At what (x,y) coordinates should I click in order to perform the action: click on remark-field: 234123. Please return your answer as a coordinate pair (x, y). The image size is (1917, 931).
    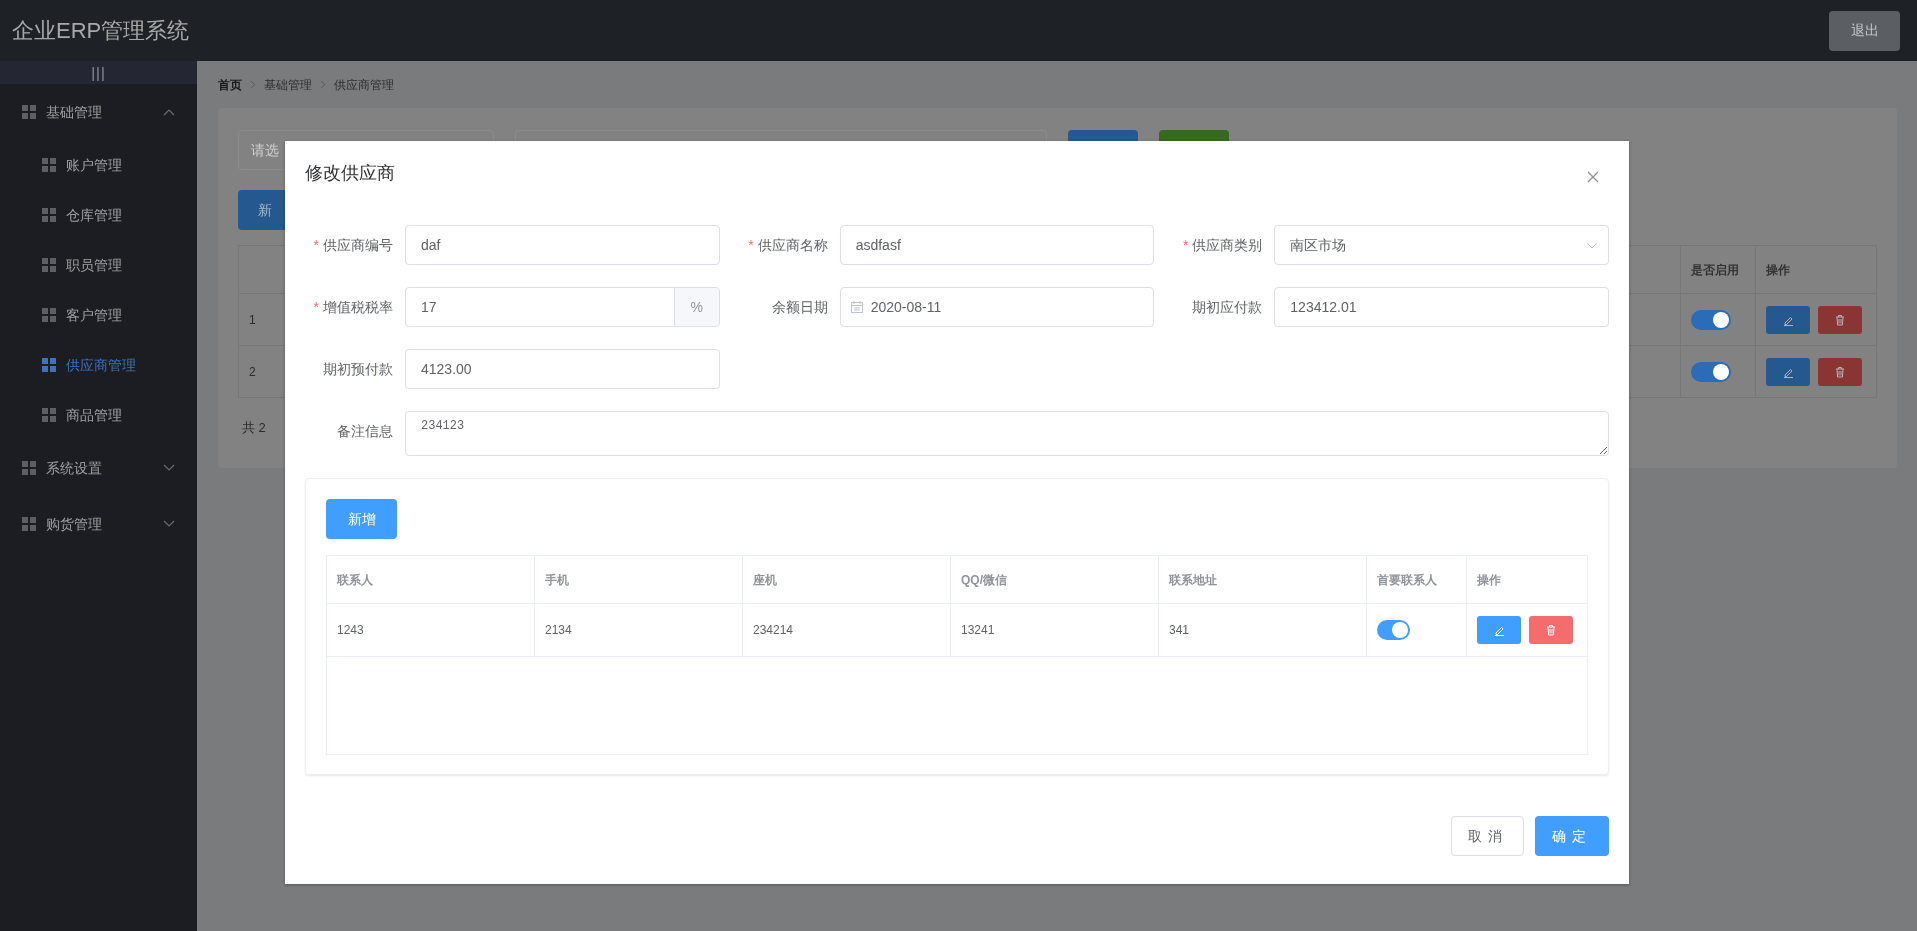
    Looking at the image, I should click on (1007, 433).